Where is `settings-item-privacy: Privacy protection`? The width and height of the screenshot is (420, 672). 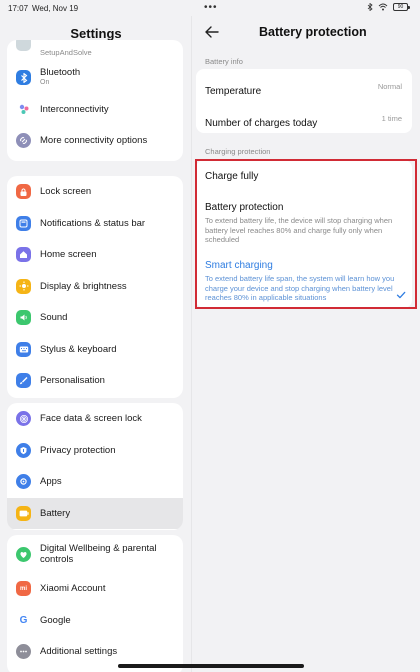
settings-item-privacy: Privacy protection is located at coordinates (95, 451).